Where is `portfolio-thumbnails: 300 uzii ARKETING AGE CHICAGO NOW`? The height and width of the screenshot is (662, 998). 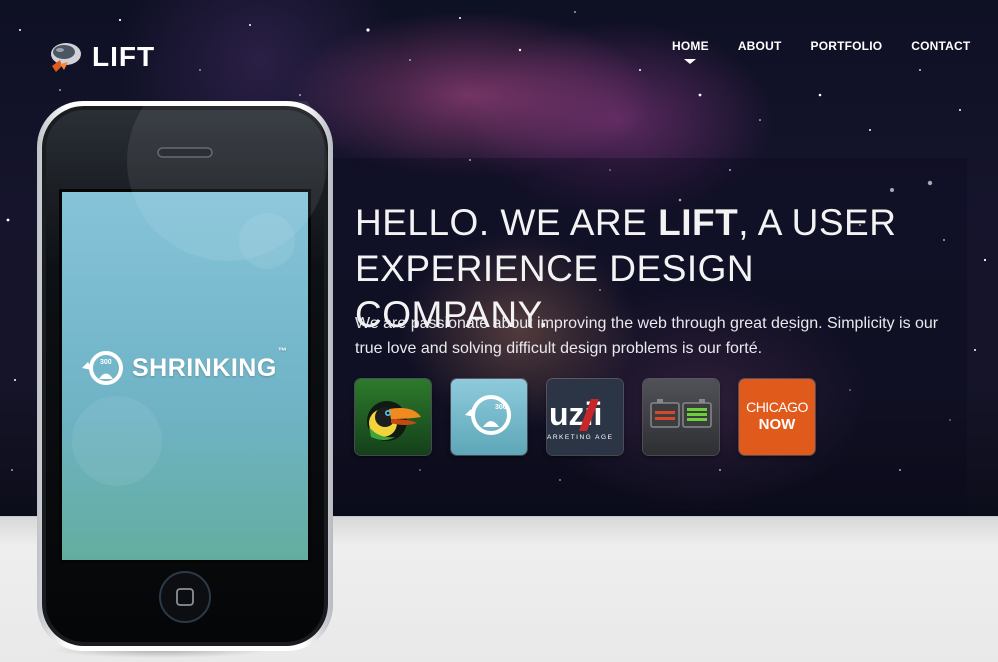 portfolio-thumbnails: 300 uzii ARKETING AGE CHICAGO NOW is located at coordinates (595, 417).